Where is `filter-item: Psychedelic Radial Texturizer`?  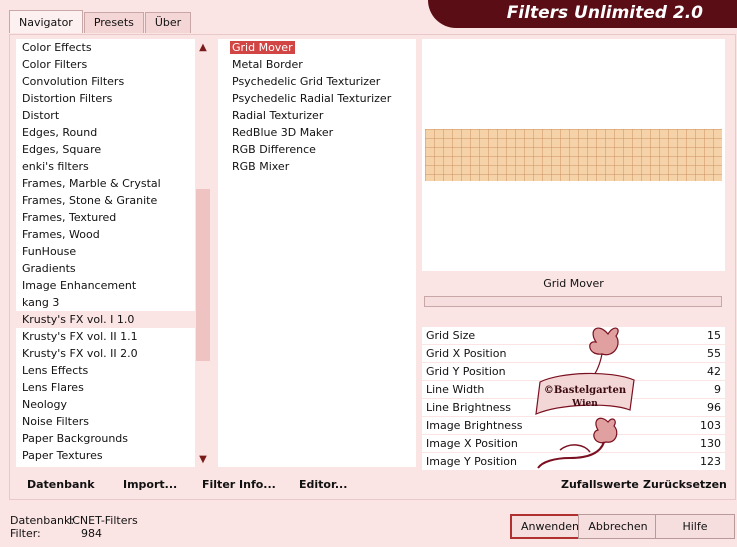 filter-item: Psychedelic Radial Texturizer is located at coordinates (317, 98).